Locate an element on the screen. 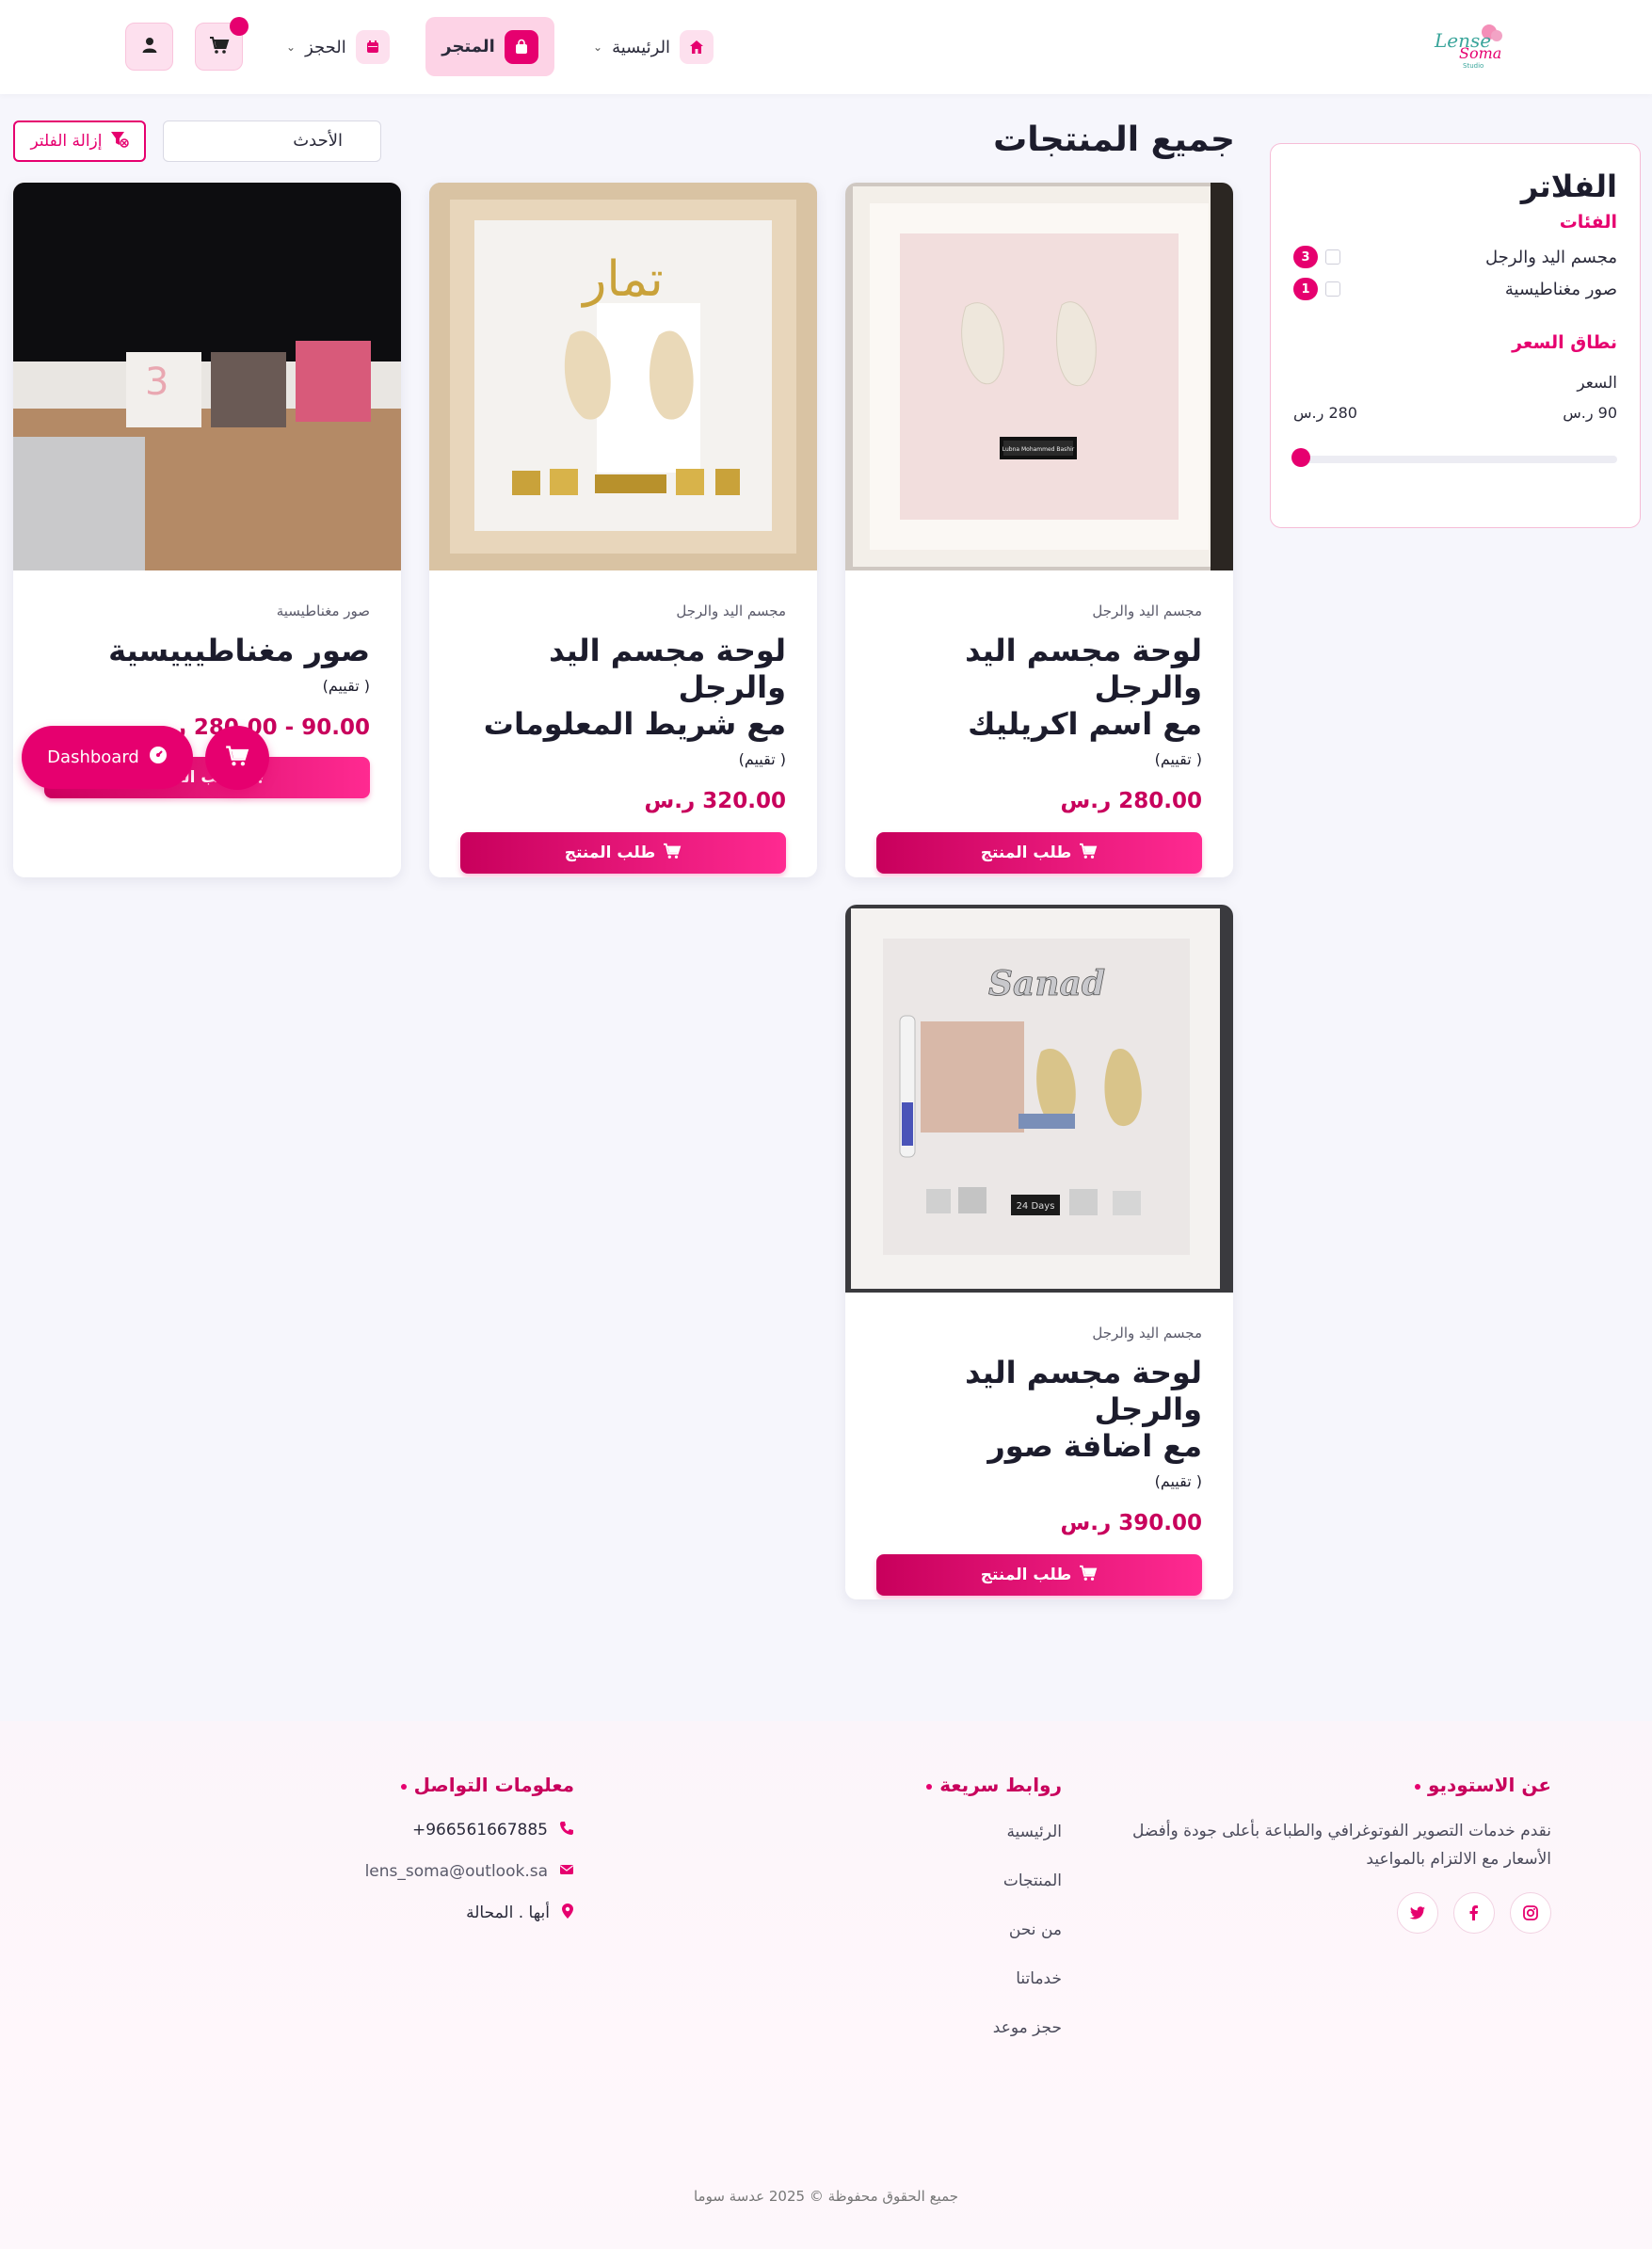  user-icon is located at coordinates (149, 47).